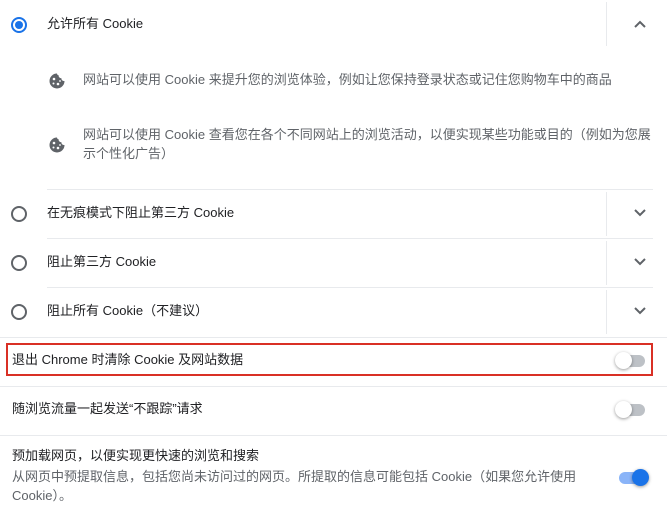 This screenshot has width=667, height=513. I want to click on preload-toggle, so click(634, 477).